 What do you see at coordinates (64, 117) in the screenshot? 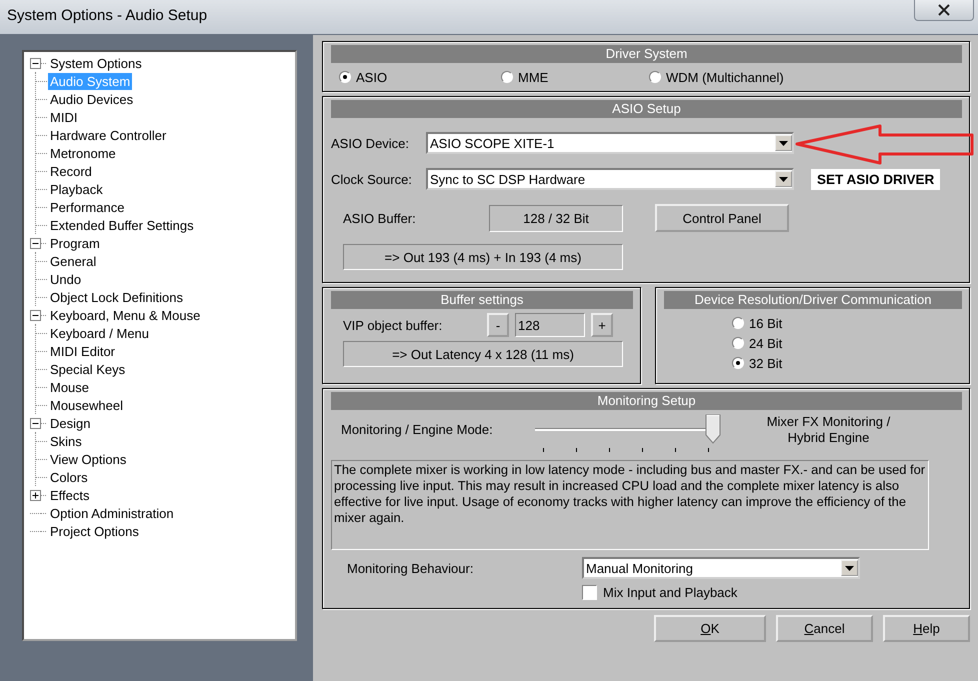
I see `tree-item: MIDI` at bounding box center [64, 117].